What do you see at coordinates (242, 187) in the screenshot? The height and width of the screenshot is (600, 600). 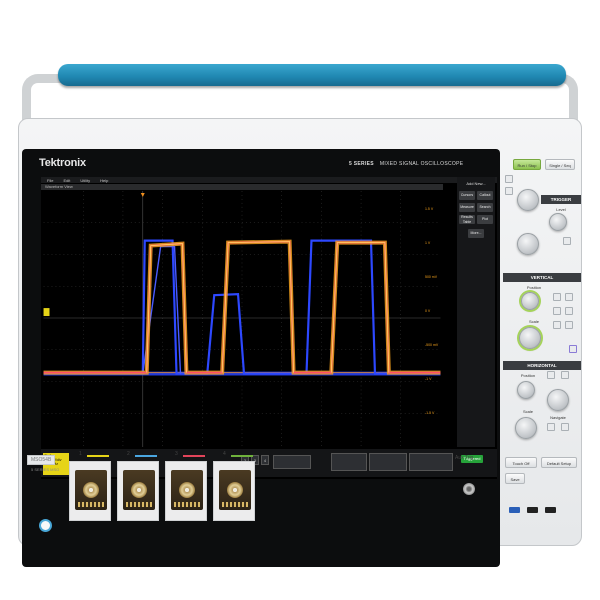 I see `waveform-view-title: Waveform View` at bounding box center [242, 187].